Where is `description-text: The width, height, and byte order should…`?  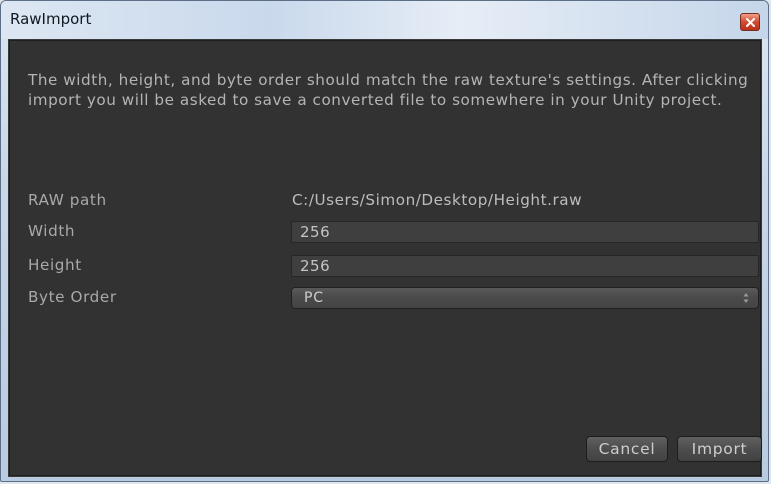 description-text: The width, height, and byte order should… is located at coordinates (388, 90).